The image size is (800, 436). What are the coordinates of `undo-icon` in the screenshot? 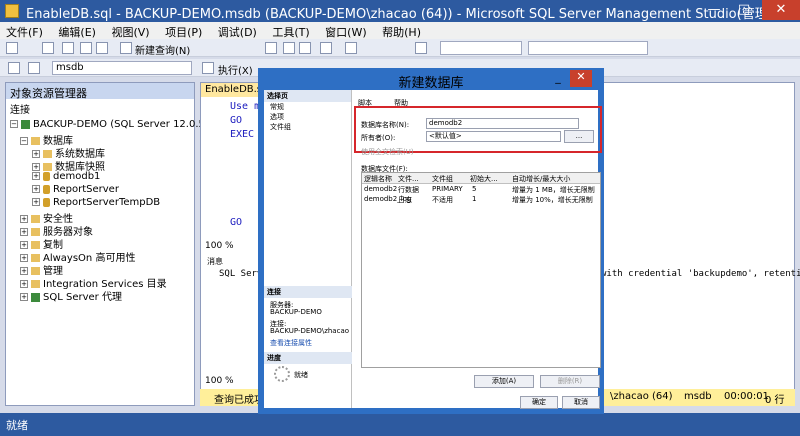 It's located at (326, 48).